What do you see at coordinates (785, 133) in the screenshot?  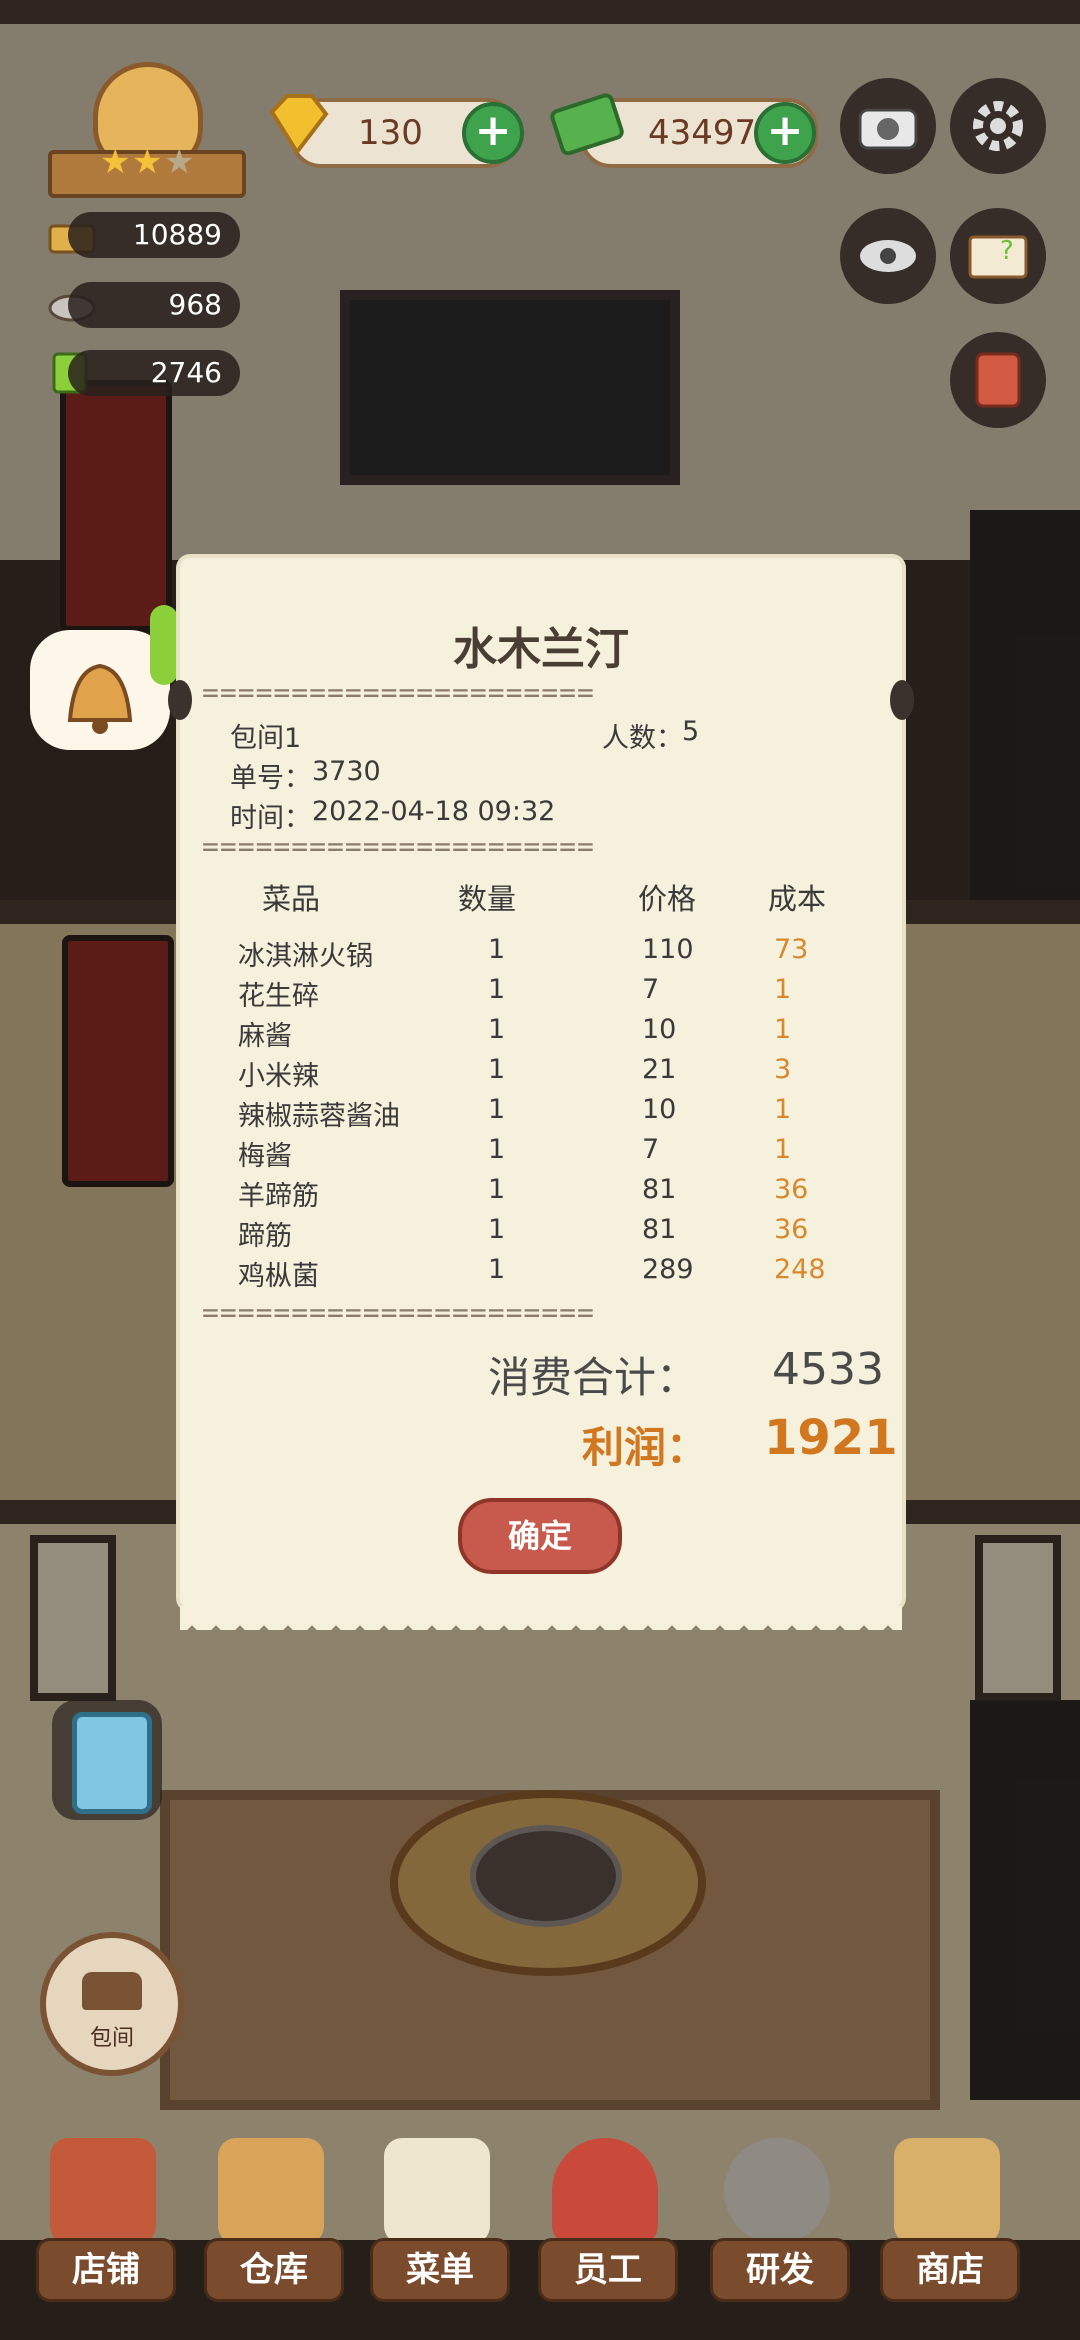 I see `add-cash-button: +` at bounding box center [785, 133].